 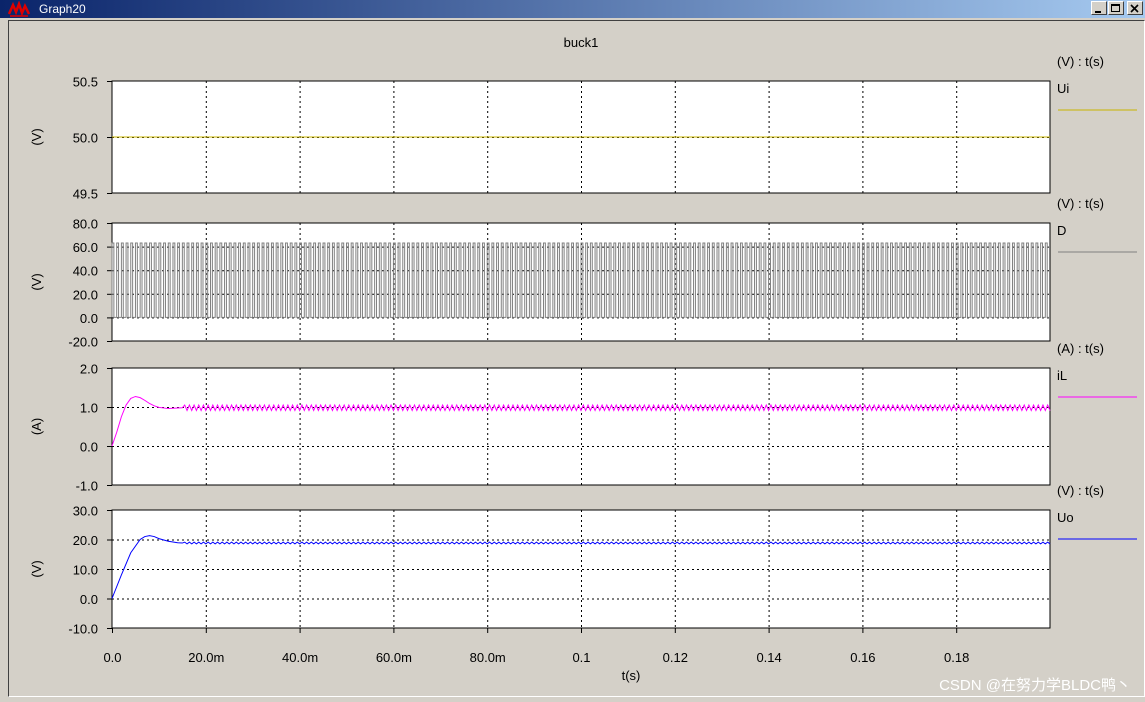 I want to click on x-axis-label: t(s), so click(x=631, y=675).